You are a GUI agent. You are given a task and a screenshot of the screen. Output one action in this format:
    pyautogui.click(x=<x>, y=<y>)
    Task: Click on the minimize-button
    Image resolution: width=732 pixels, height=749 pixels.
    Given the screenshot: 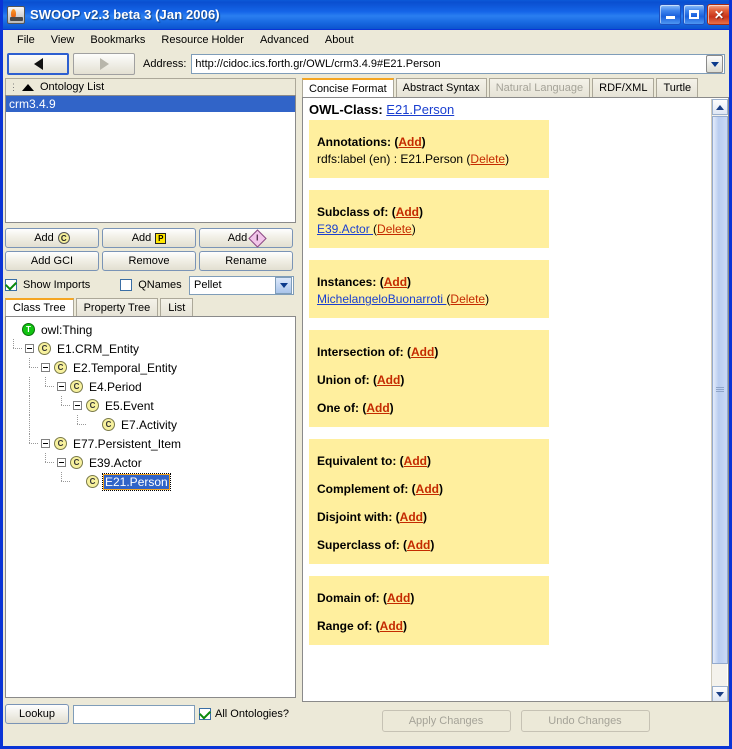 What is the action you would take?
    pyautogui.click(x=670, y=14)
    